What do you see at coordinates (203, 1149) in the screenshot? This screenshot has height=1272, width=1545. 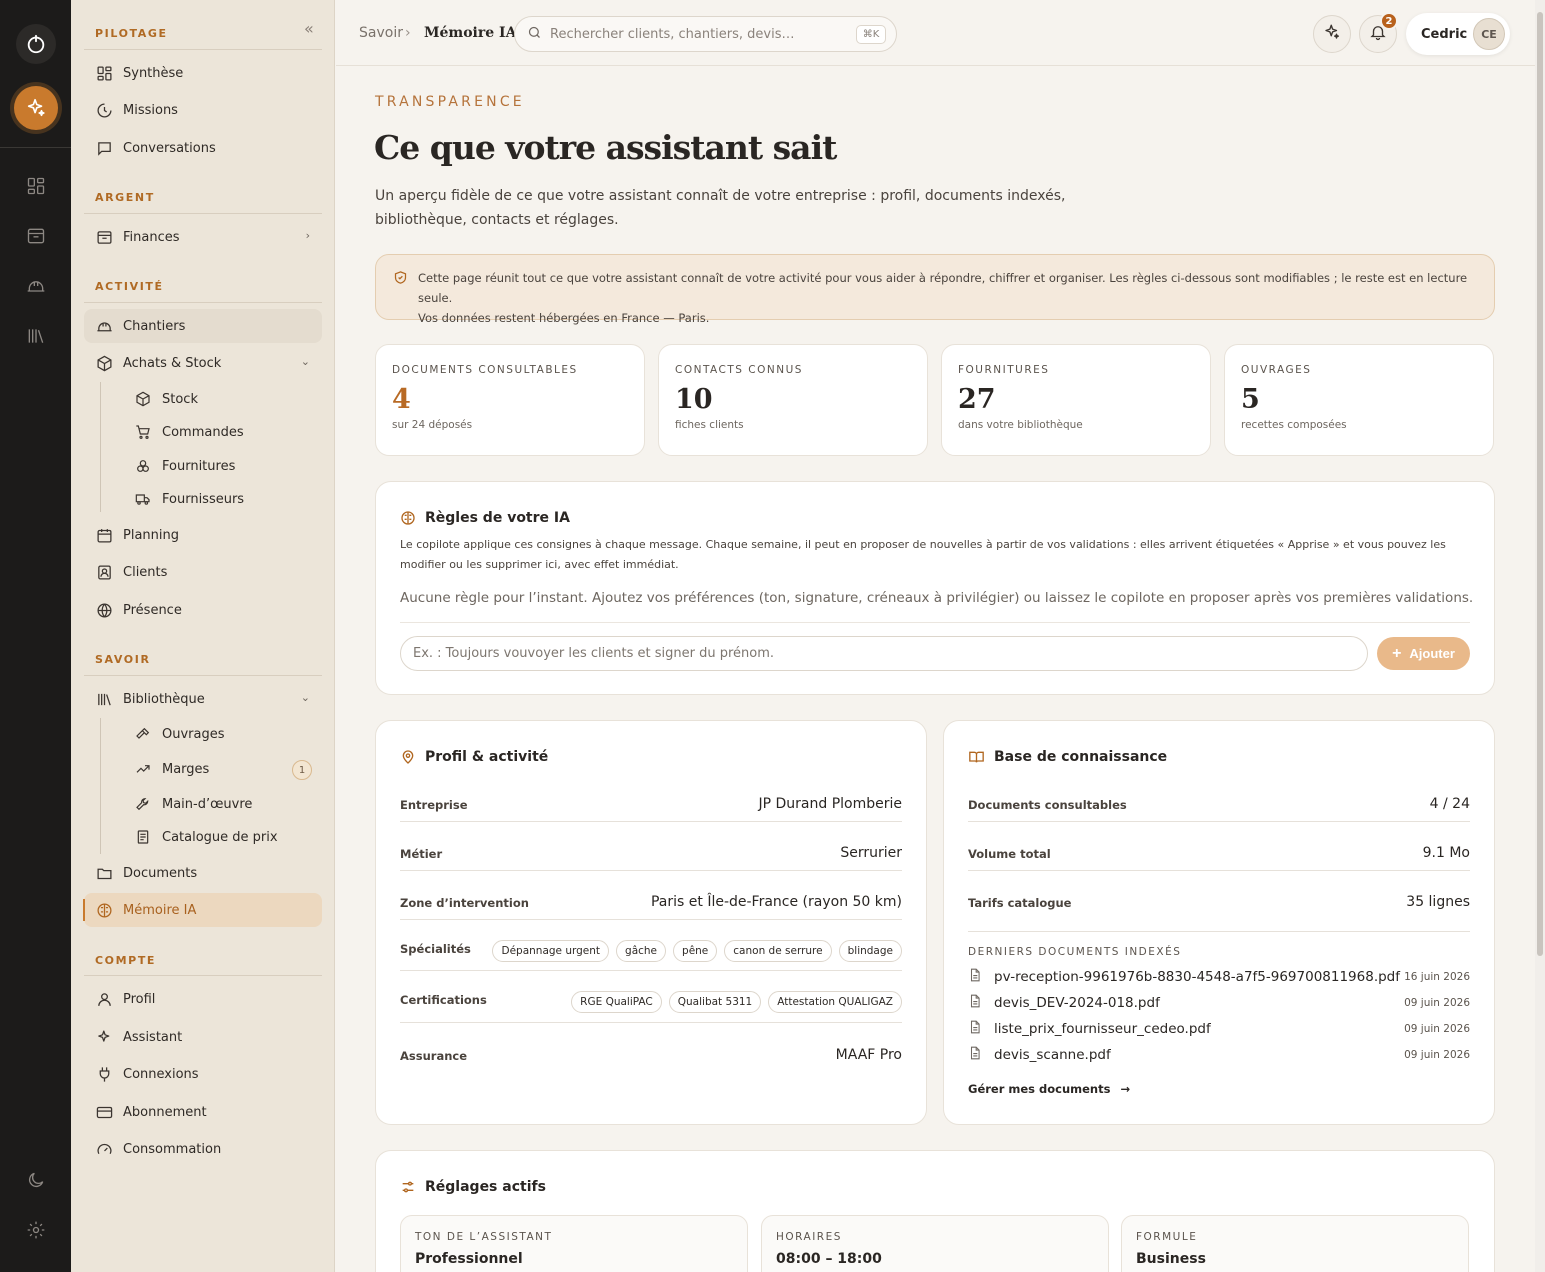 I see `sidebar-item-consommation: Consommation` at bounding box center [203, 1149].